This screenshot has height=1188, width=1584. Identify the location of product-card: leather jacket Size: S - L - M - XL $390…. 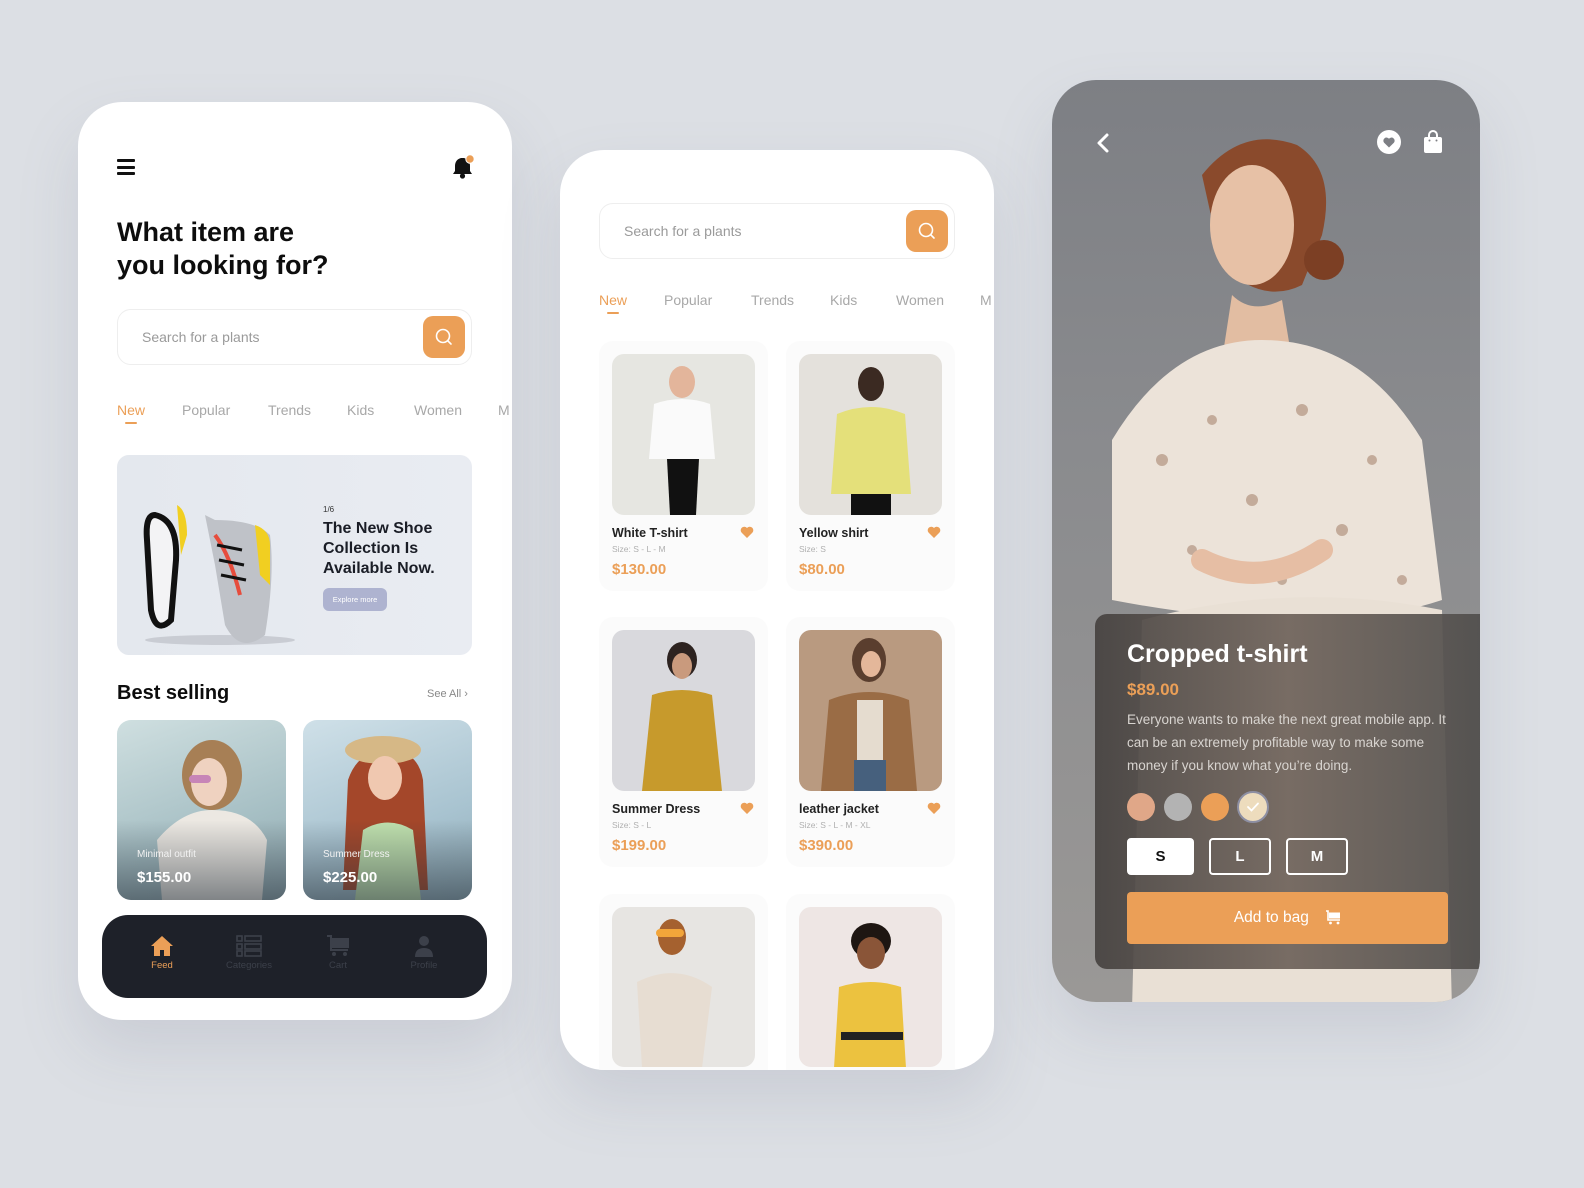
(870, 742).